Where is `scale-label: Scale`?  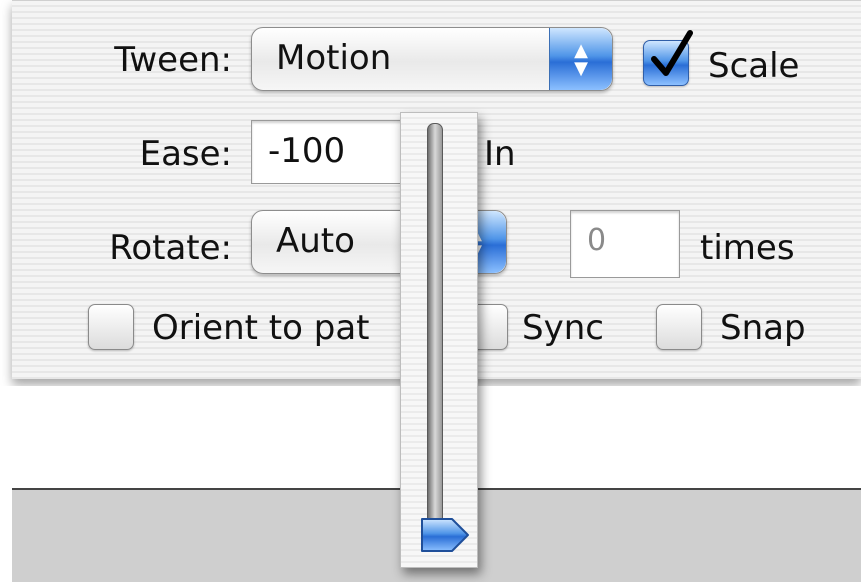 scale-label: Scale is located at coordinates (754, 66).